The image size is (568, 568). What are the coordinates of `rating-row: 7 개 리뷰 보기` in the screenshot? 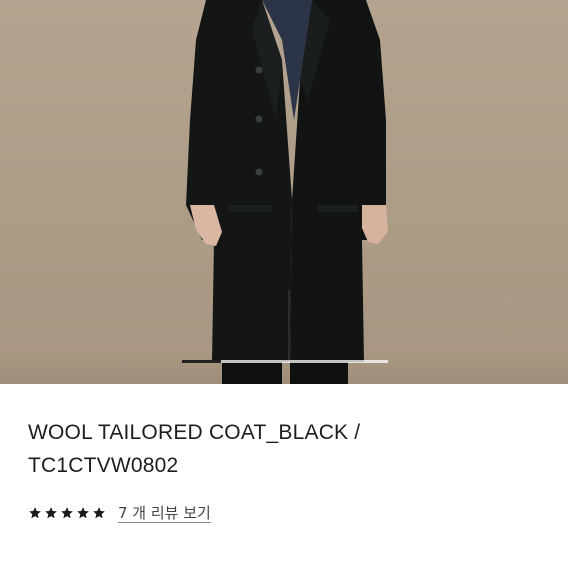 It's located at (119, 513).